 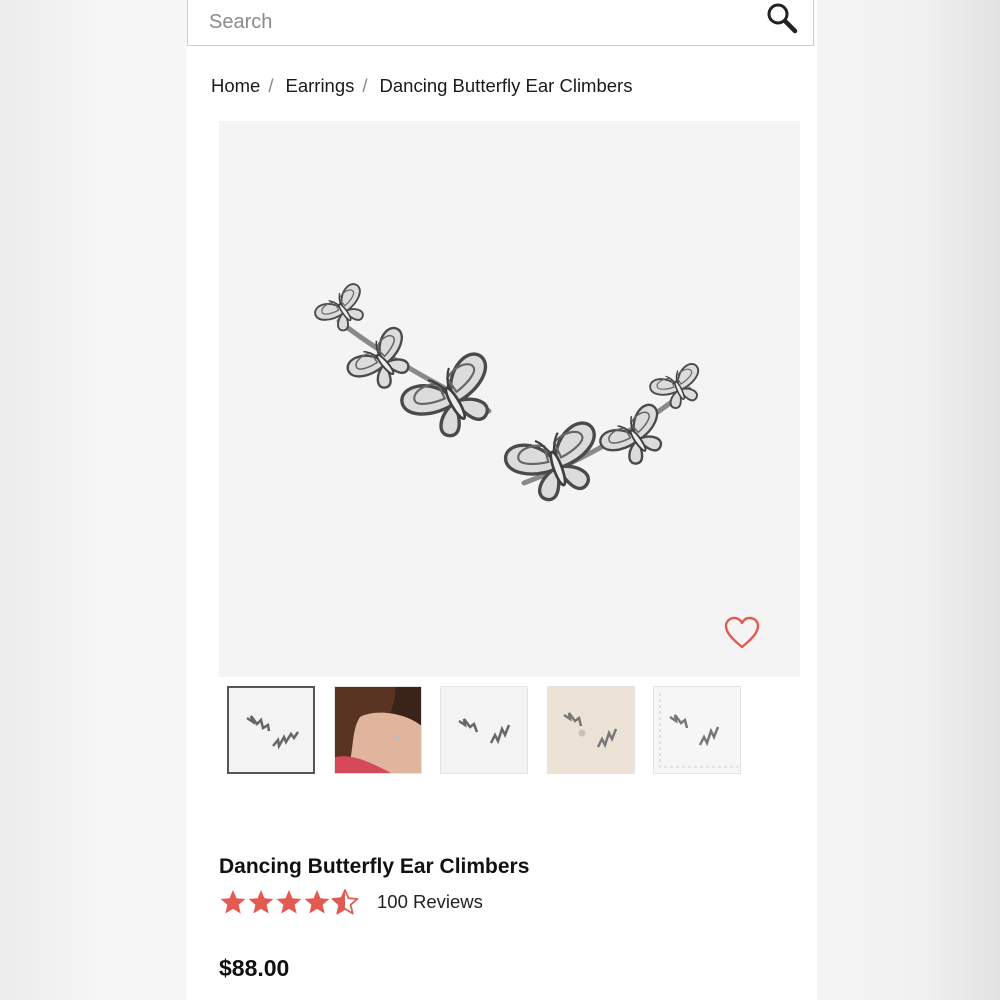 What do you see at coordinates (430, 902) in the screenshot?
I see `reviews-link: 100 Reviews` at bounding box center [430, 902].